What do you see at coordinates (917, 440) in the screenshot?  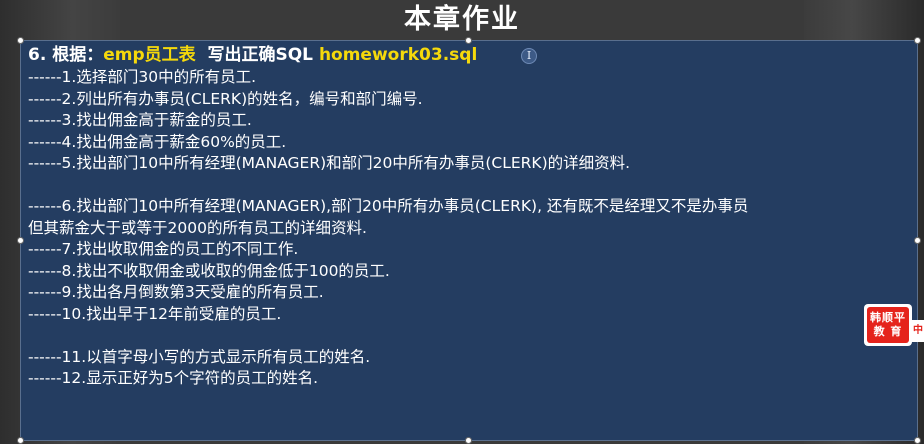 I see `resize-handle-bottom-right` at bounding box center [917, 440].